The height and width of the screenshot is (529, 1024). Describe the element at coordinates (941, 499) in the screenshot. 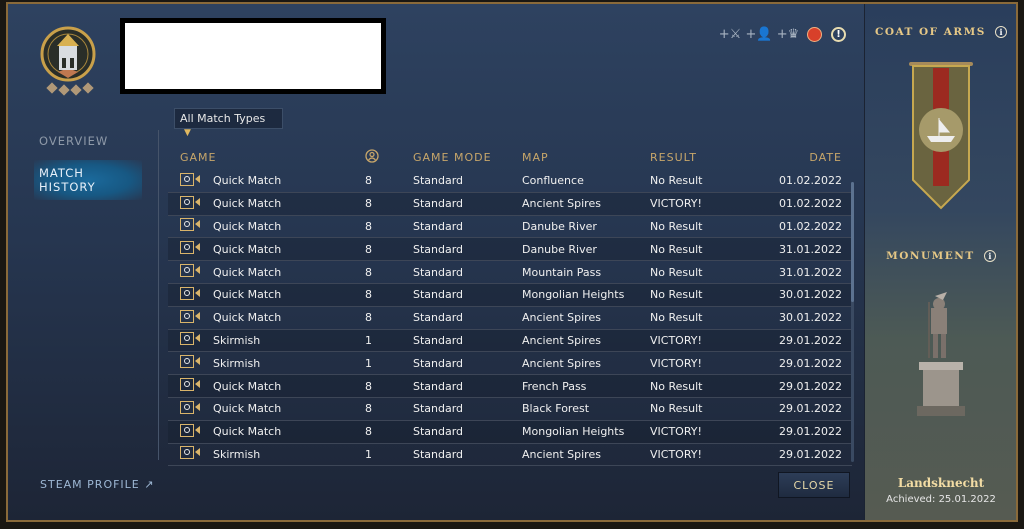

I see `monument-achieved-date: Achieved: 25.01.2022` at that location.